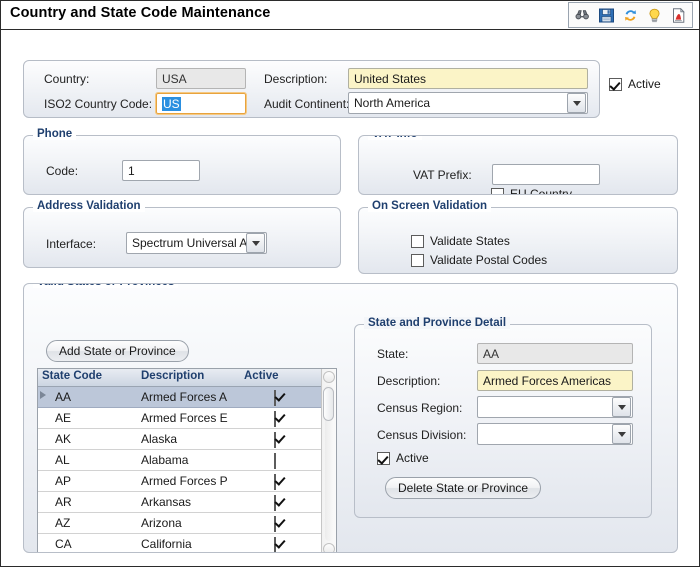  What do you see at coordinates (184, 418) in the screenshot?
I see `cell-description: Armed Forces E` at bounding box center [184, 418].